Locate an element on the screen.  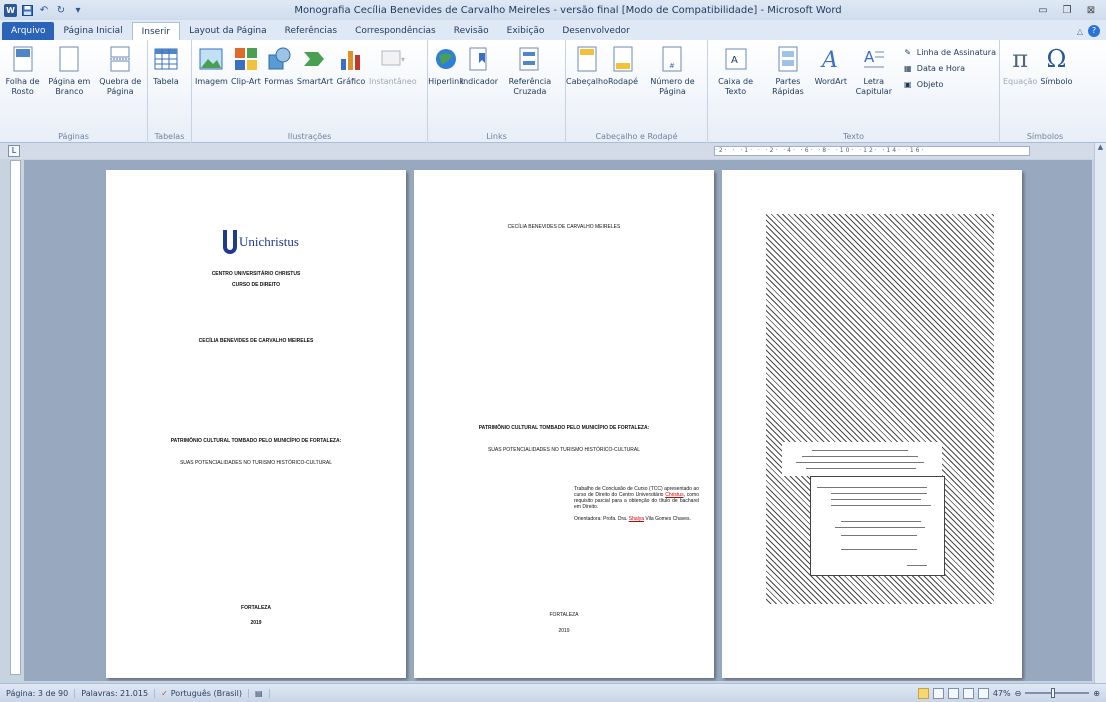
customize-qat-icon: ▾ is located at coordinates (78, 10).